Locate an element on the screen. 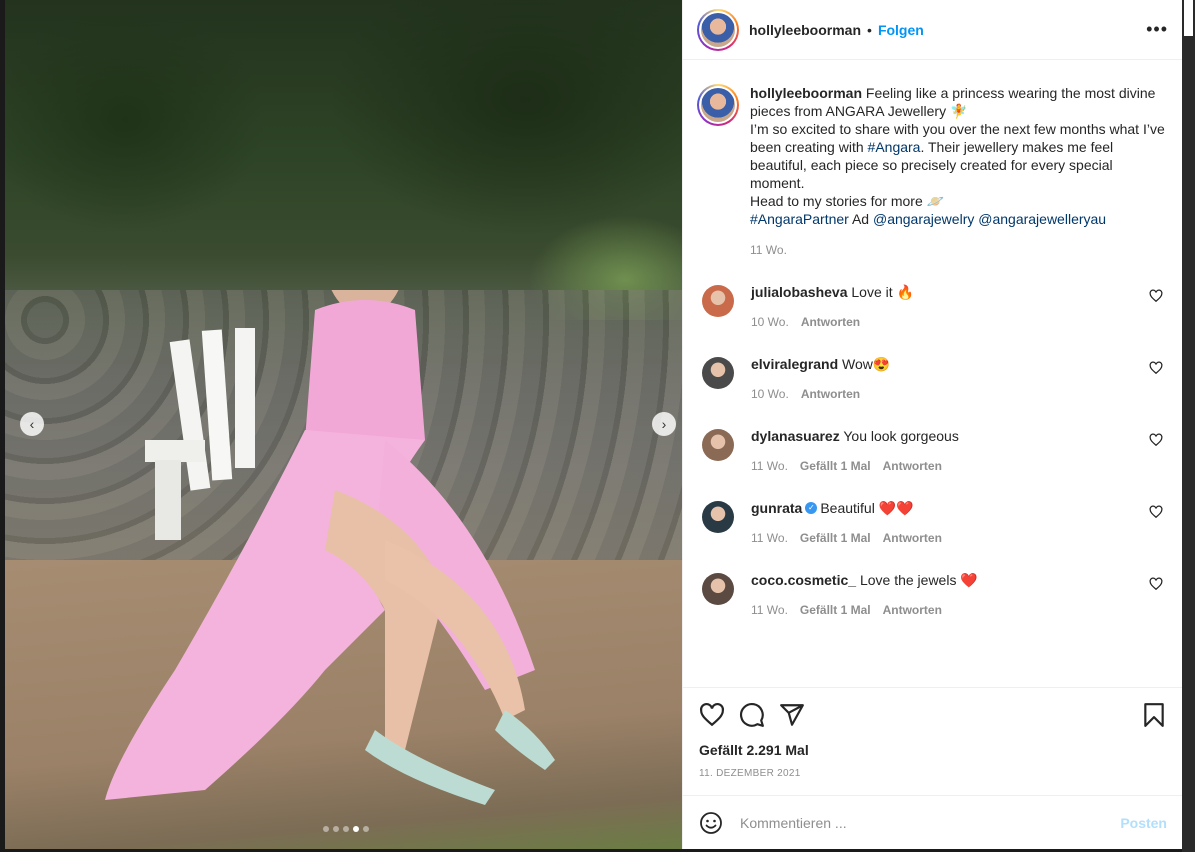 The width and height of the screenshot is (1195, 852). comment-text: Beautiful ❤️❤️ is located at coordinates (867, 508).